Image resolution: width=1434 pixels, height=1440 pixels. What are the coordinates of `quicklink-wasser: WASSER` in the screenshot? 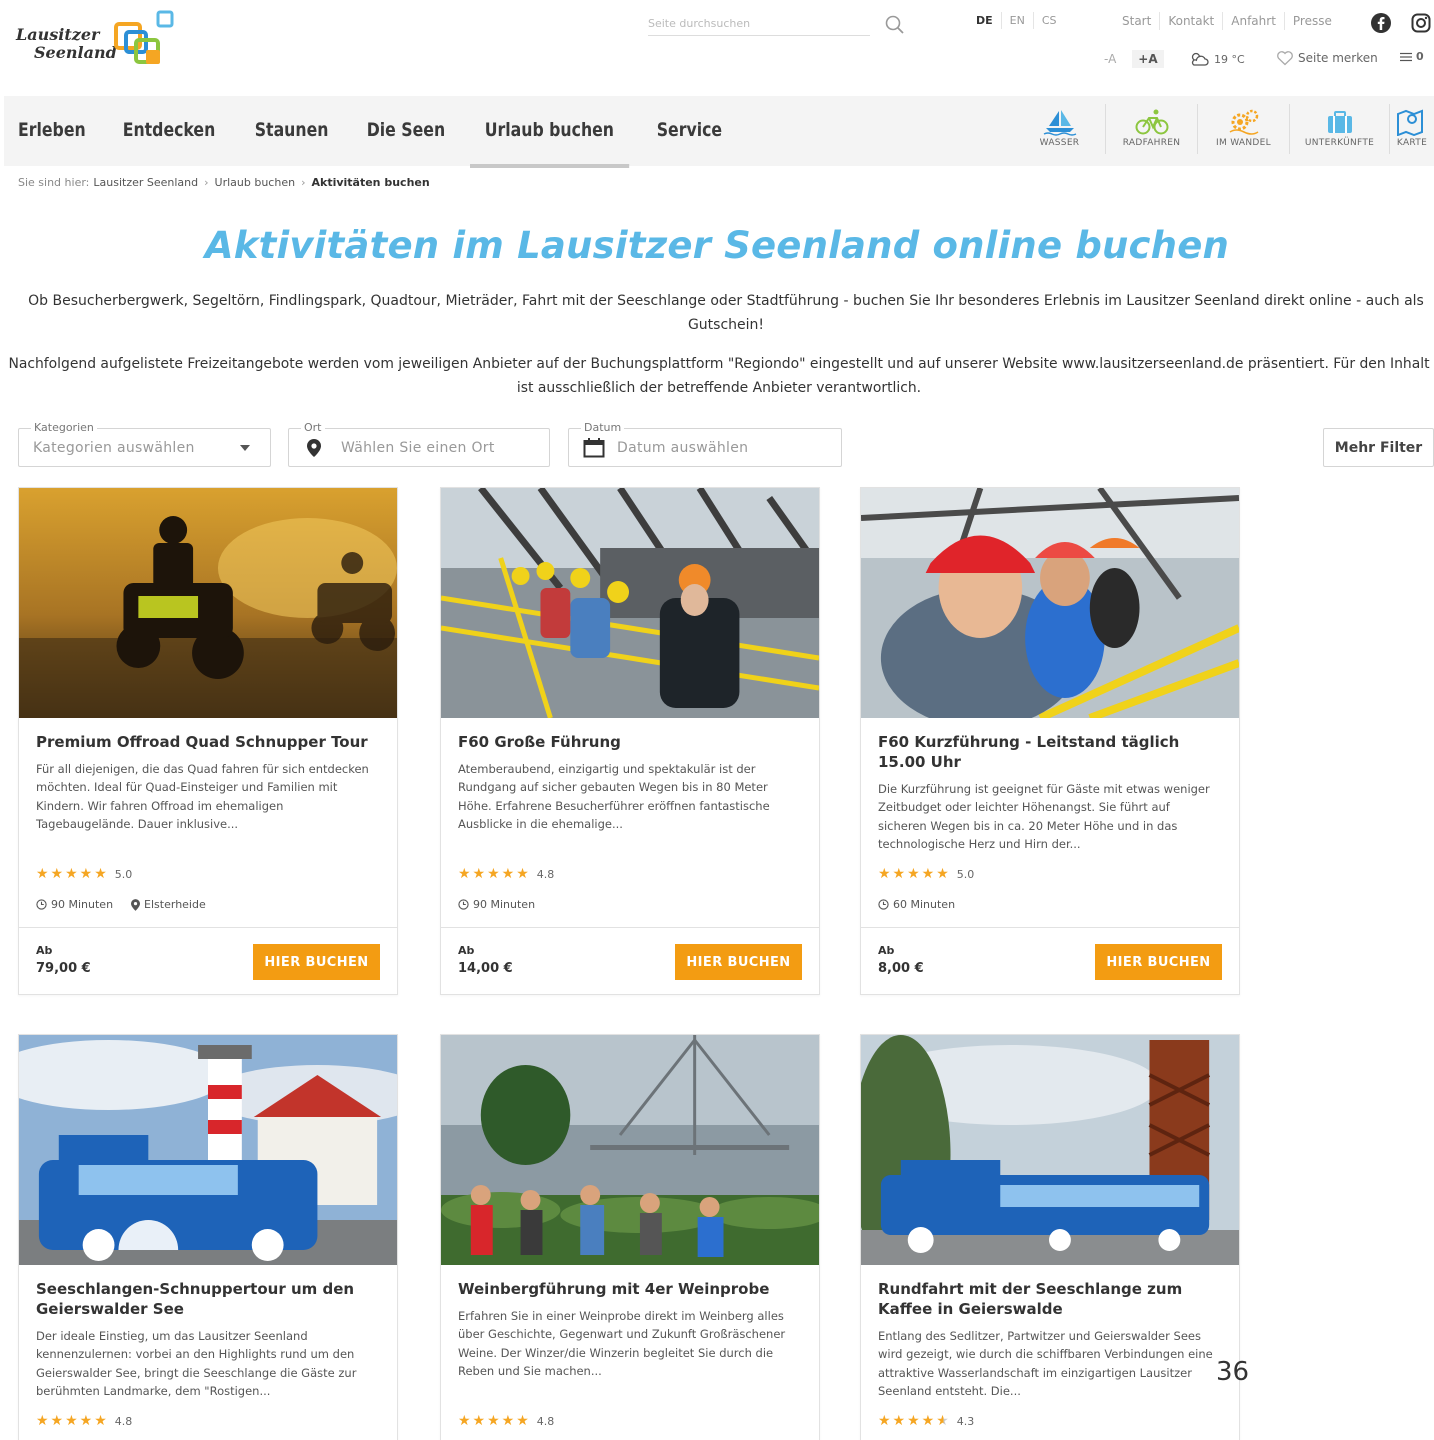 It's located at (1060, 129).